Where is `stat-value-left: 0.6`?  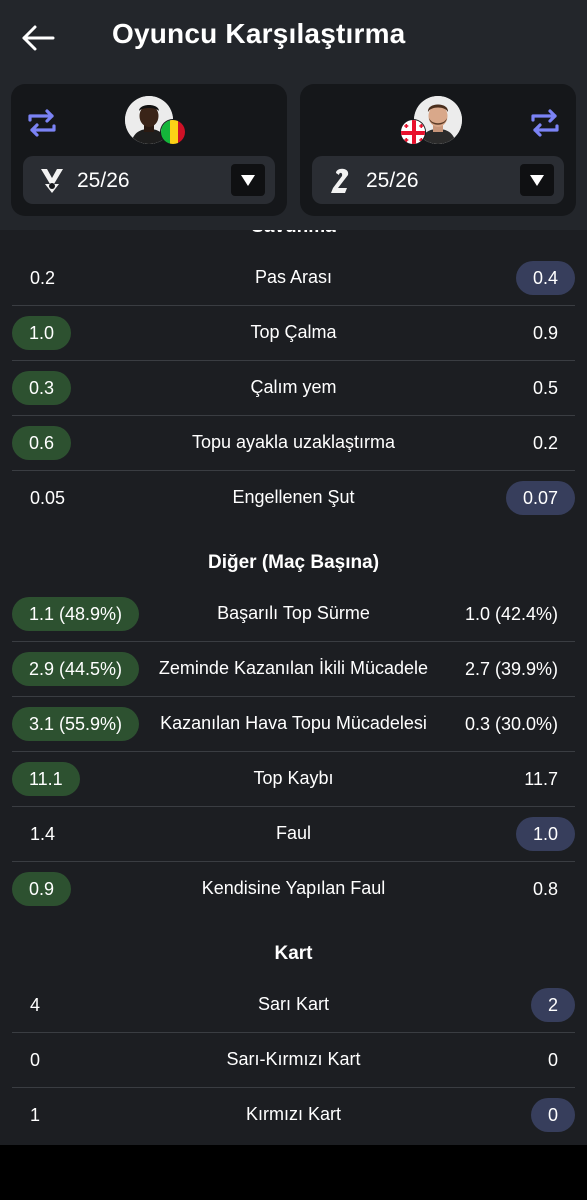
stat-value-left: 0.6 is located at coordinates (42, 443).